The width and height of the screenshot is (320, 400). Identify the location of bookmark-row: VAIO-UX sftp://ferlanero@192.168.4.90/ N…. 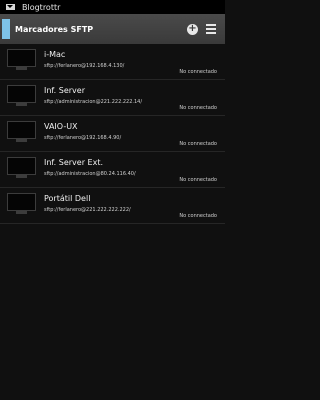
(112, 134).